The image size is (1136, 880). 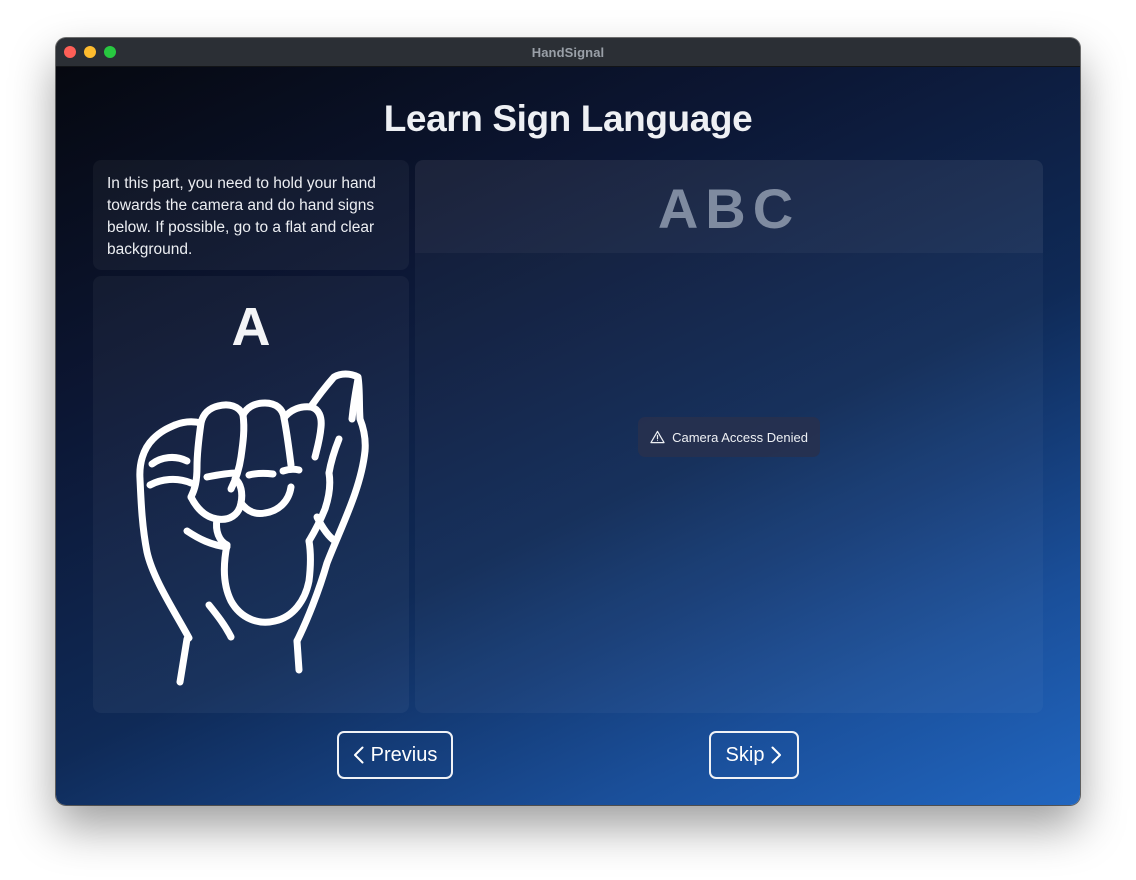 What do you see at coordinates (745, 754) in the screenshot?
I see `skip-button-label: Skip` at bounding box center [745, 754].